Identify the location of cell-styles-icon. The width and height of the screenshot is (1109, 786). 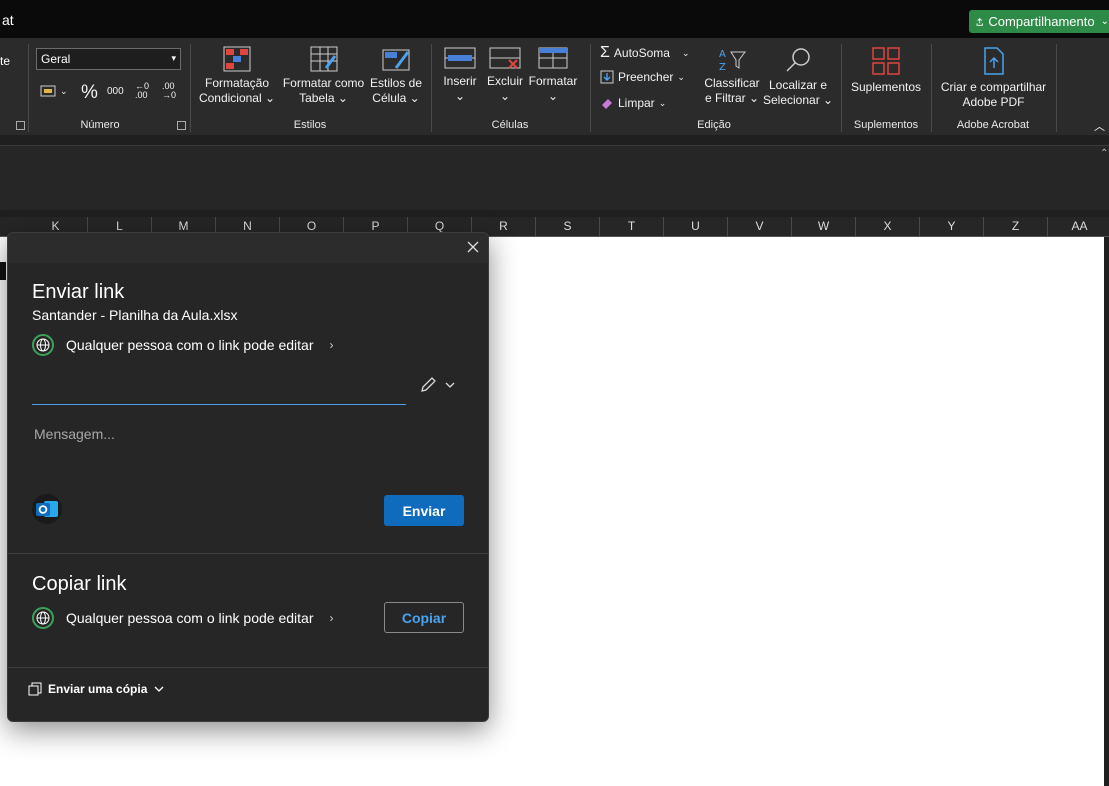
(396, 60).